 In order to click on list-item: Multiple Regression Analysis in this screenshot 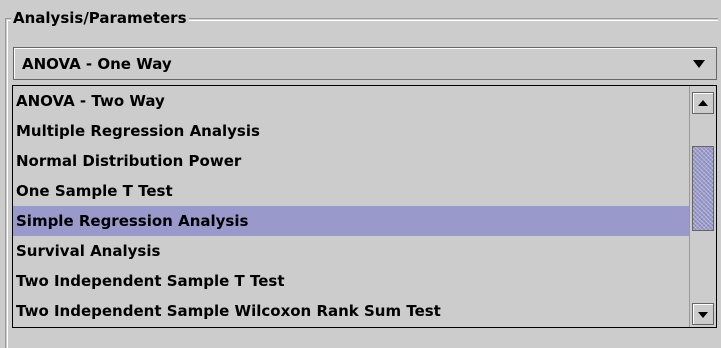, I will do `click(351, 131)`.